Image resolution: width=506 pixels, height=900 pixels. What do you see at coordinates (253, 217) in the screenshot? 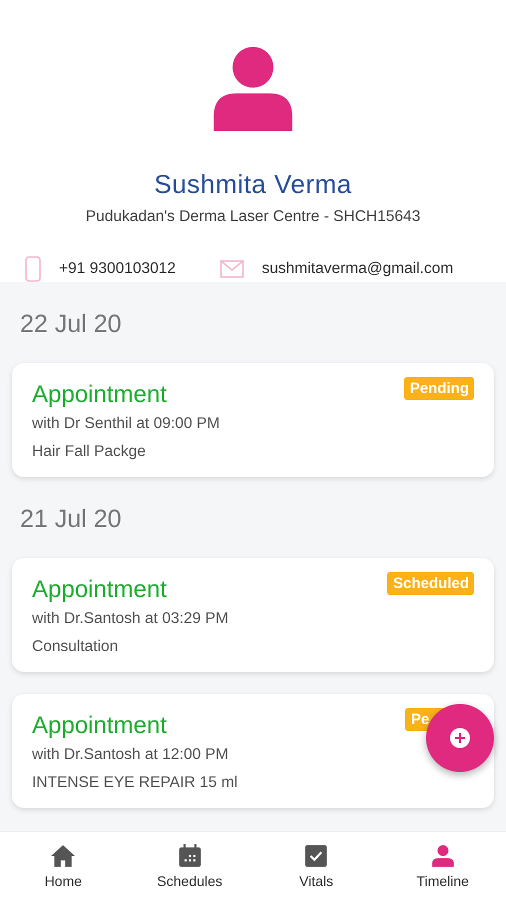
I see `clinic-name: Pudukadan's Derma Laser Centre - SHCH15643` at bounding box center [253, 217].